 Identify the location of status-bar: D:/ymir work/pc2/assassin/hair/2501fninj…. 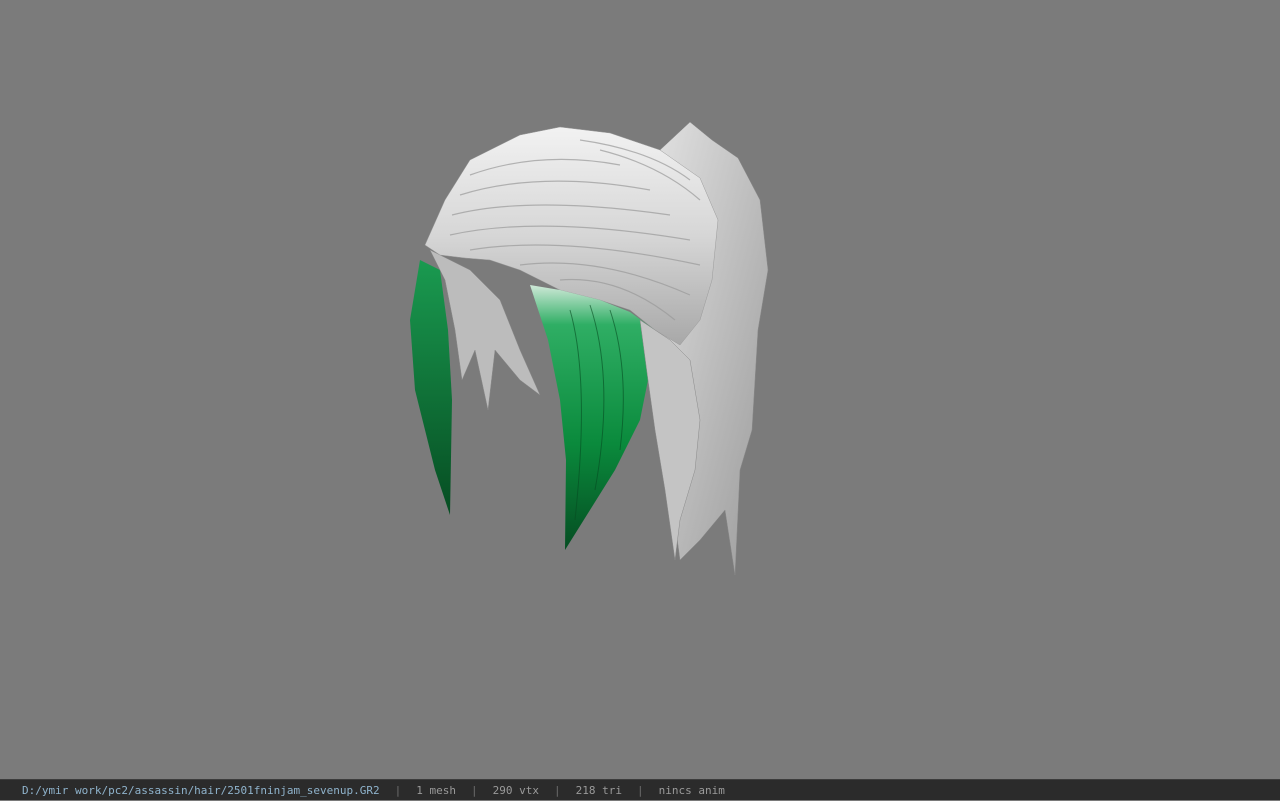
(640, 789).